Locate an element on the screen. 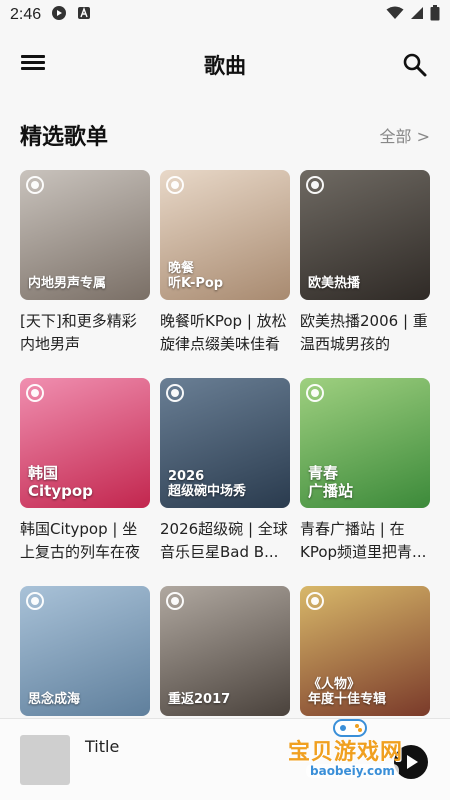 The height and width of the screenshot is (800, 450). media-icon is located at coordinates (59, 15).